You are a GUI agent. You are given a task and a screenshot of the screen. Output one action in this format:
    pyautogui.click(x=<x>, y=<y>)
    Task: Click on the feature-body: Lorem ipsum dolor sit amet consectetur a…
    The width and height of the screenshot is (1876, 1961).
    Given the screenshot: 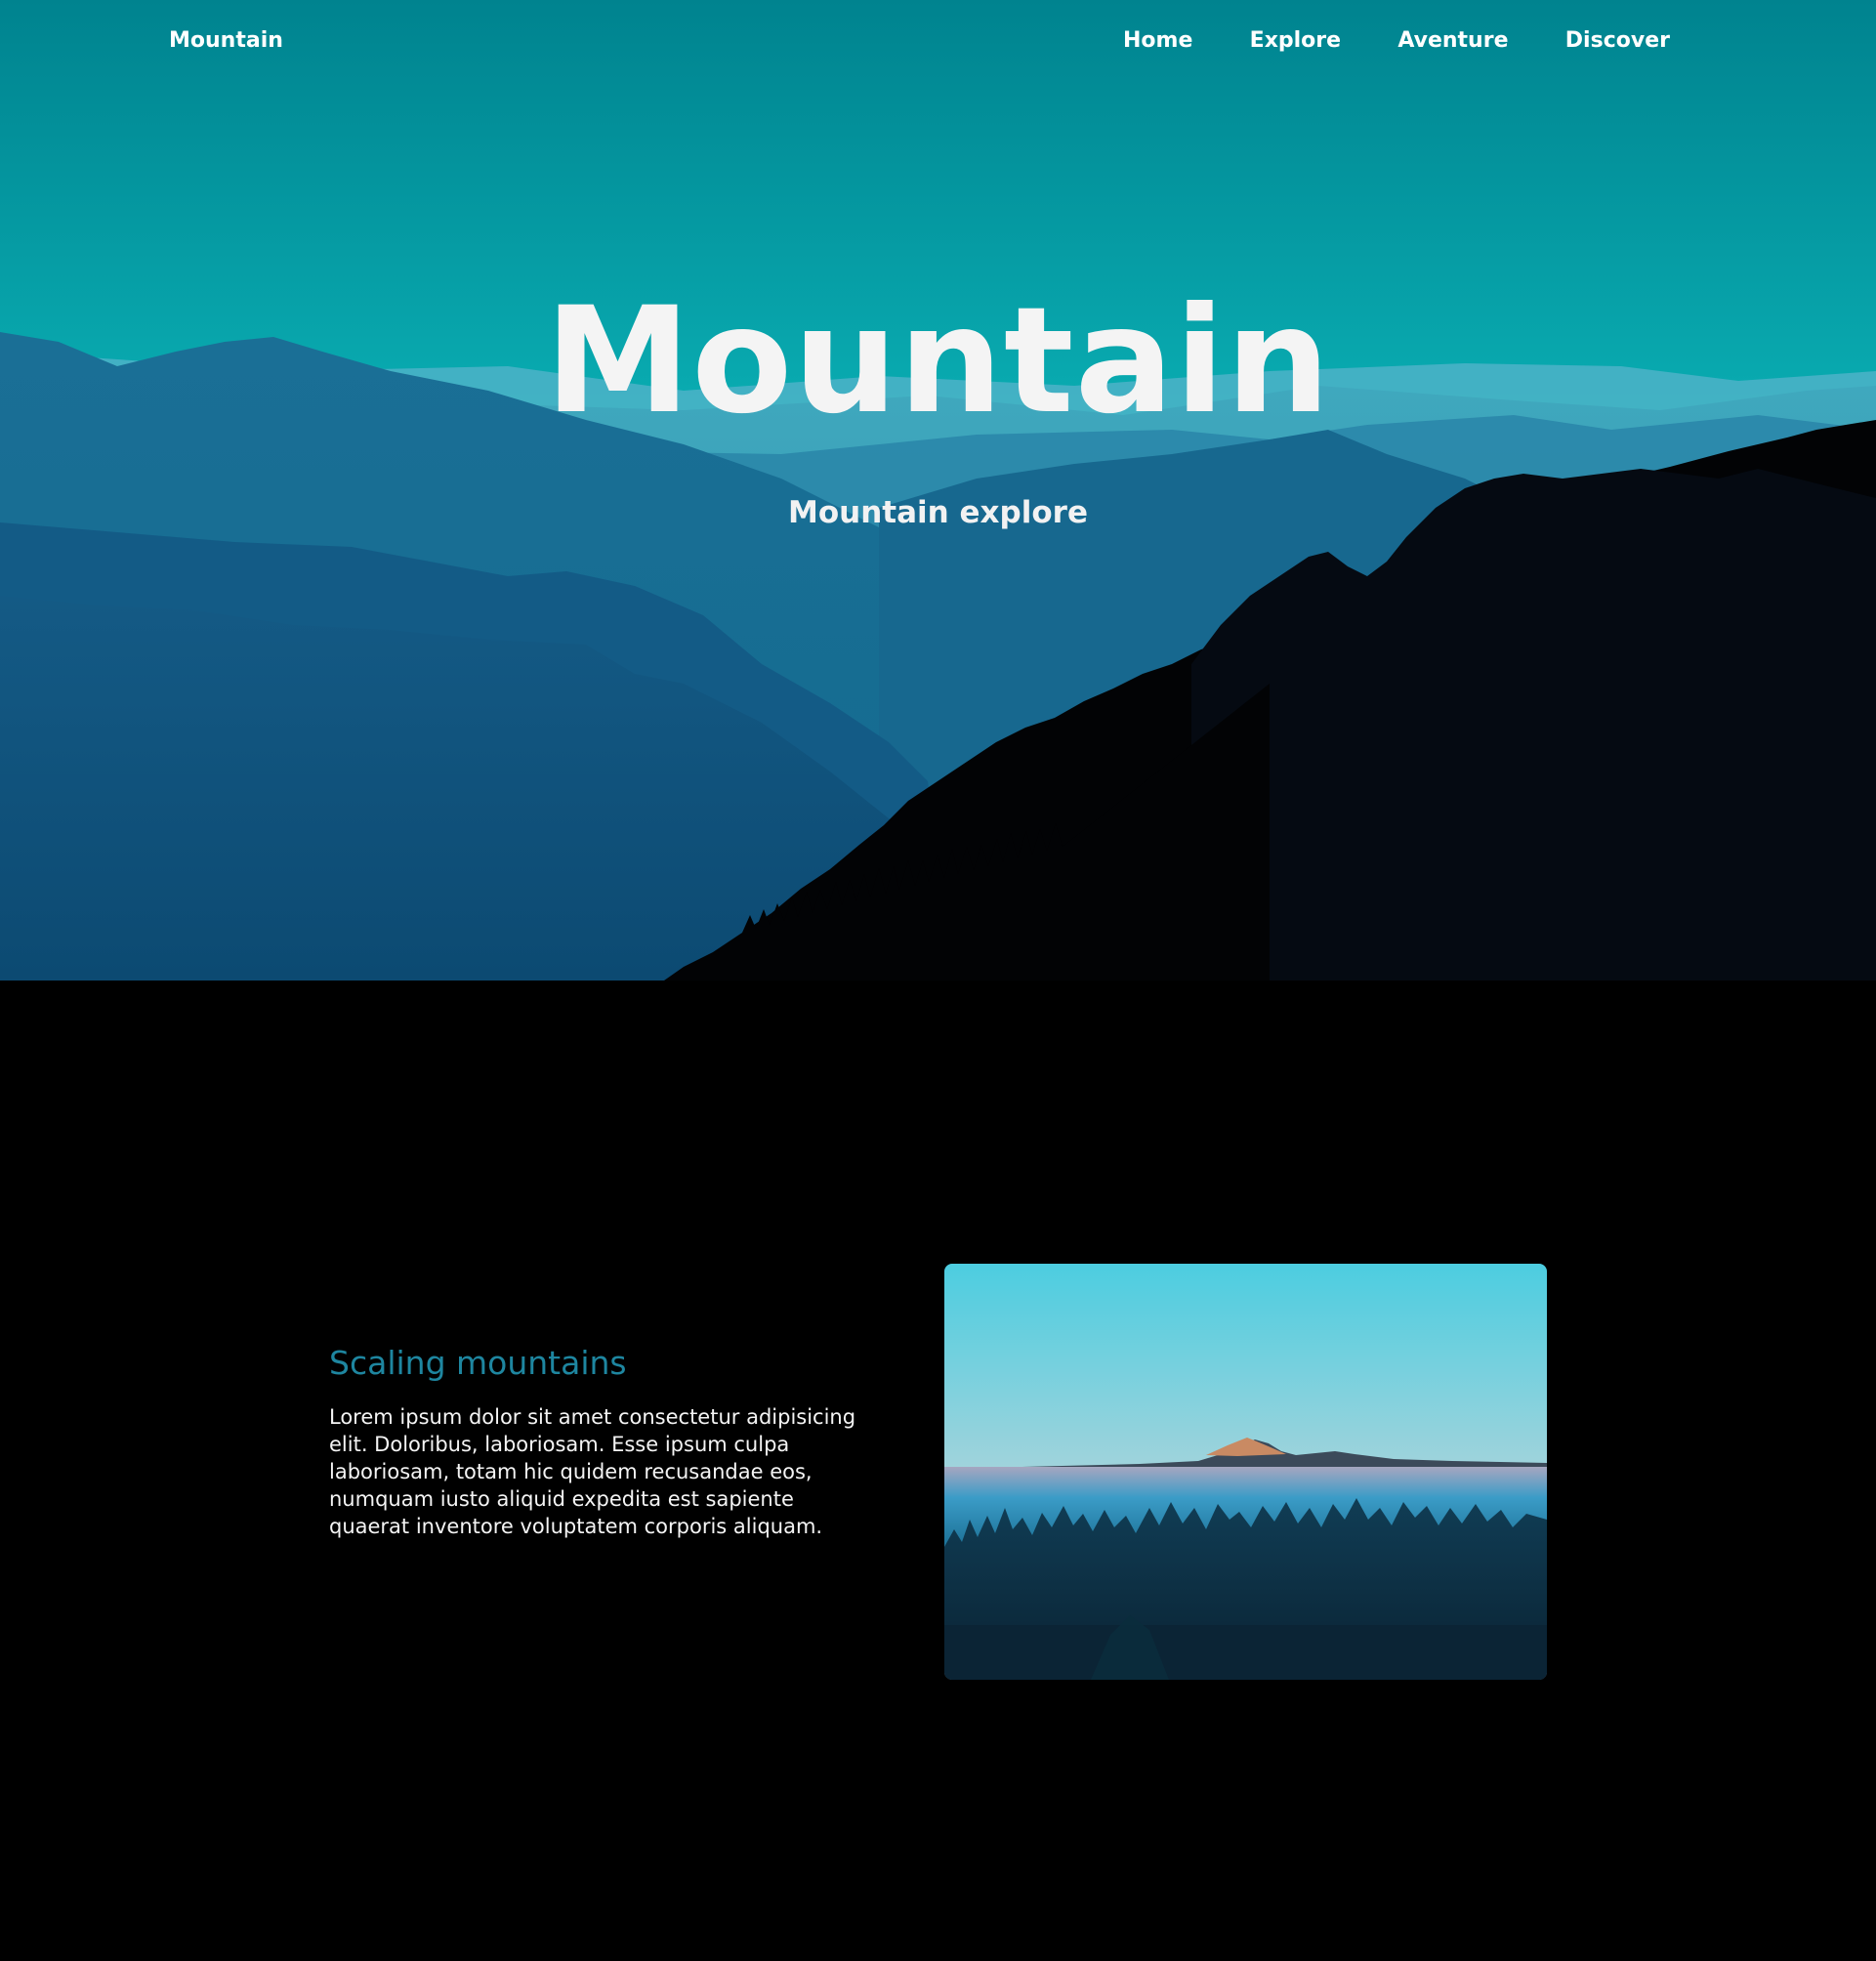 What is the action you would take?
    pyautogui.click(x=593, y=1471)
    